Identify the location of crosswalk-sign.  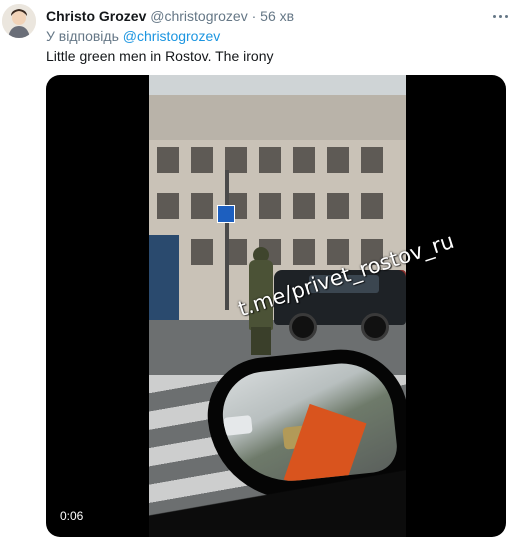
(226, 214).